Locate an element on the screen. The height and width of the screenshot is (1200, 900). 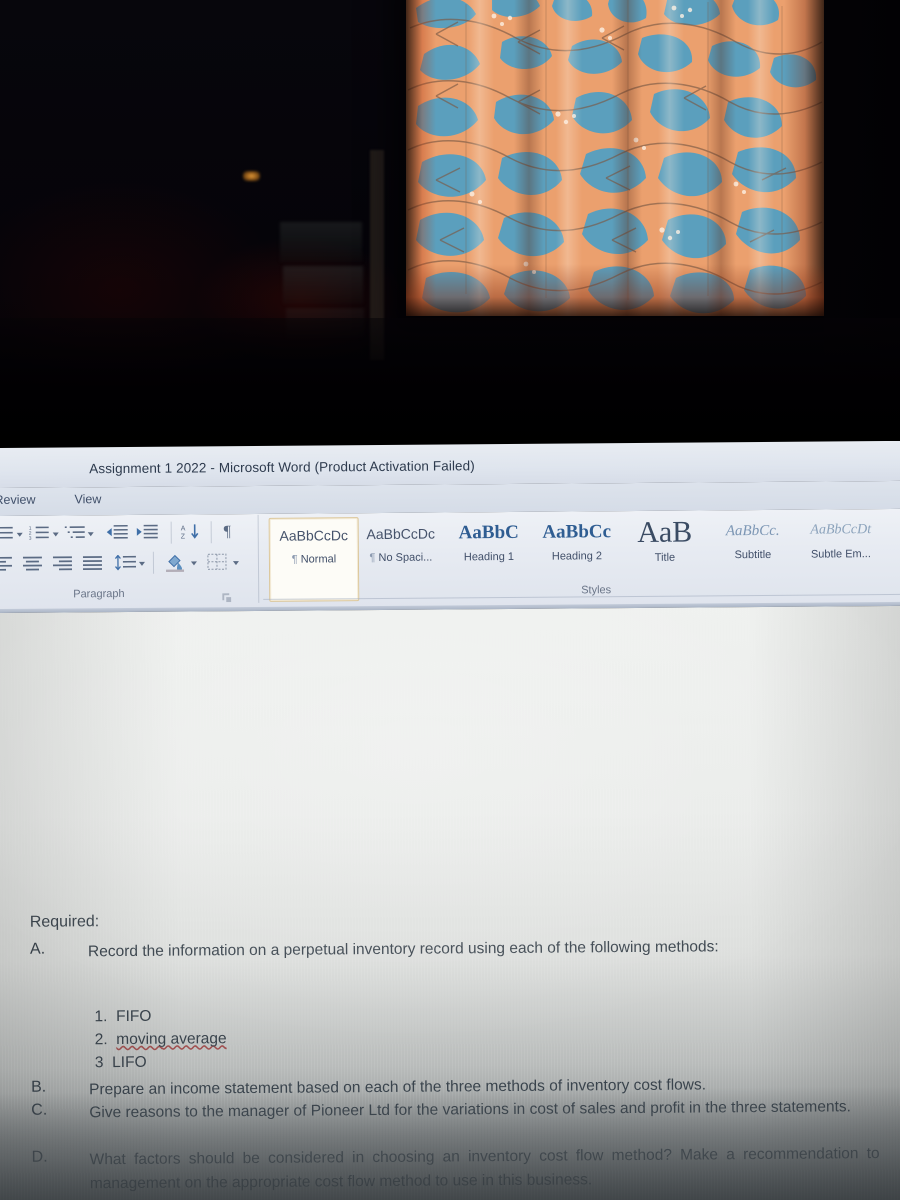
style-name-heading-1: Heading 1 is located at coordinates (489, 557).